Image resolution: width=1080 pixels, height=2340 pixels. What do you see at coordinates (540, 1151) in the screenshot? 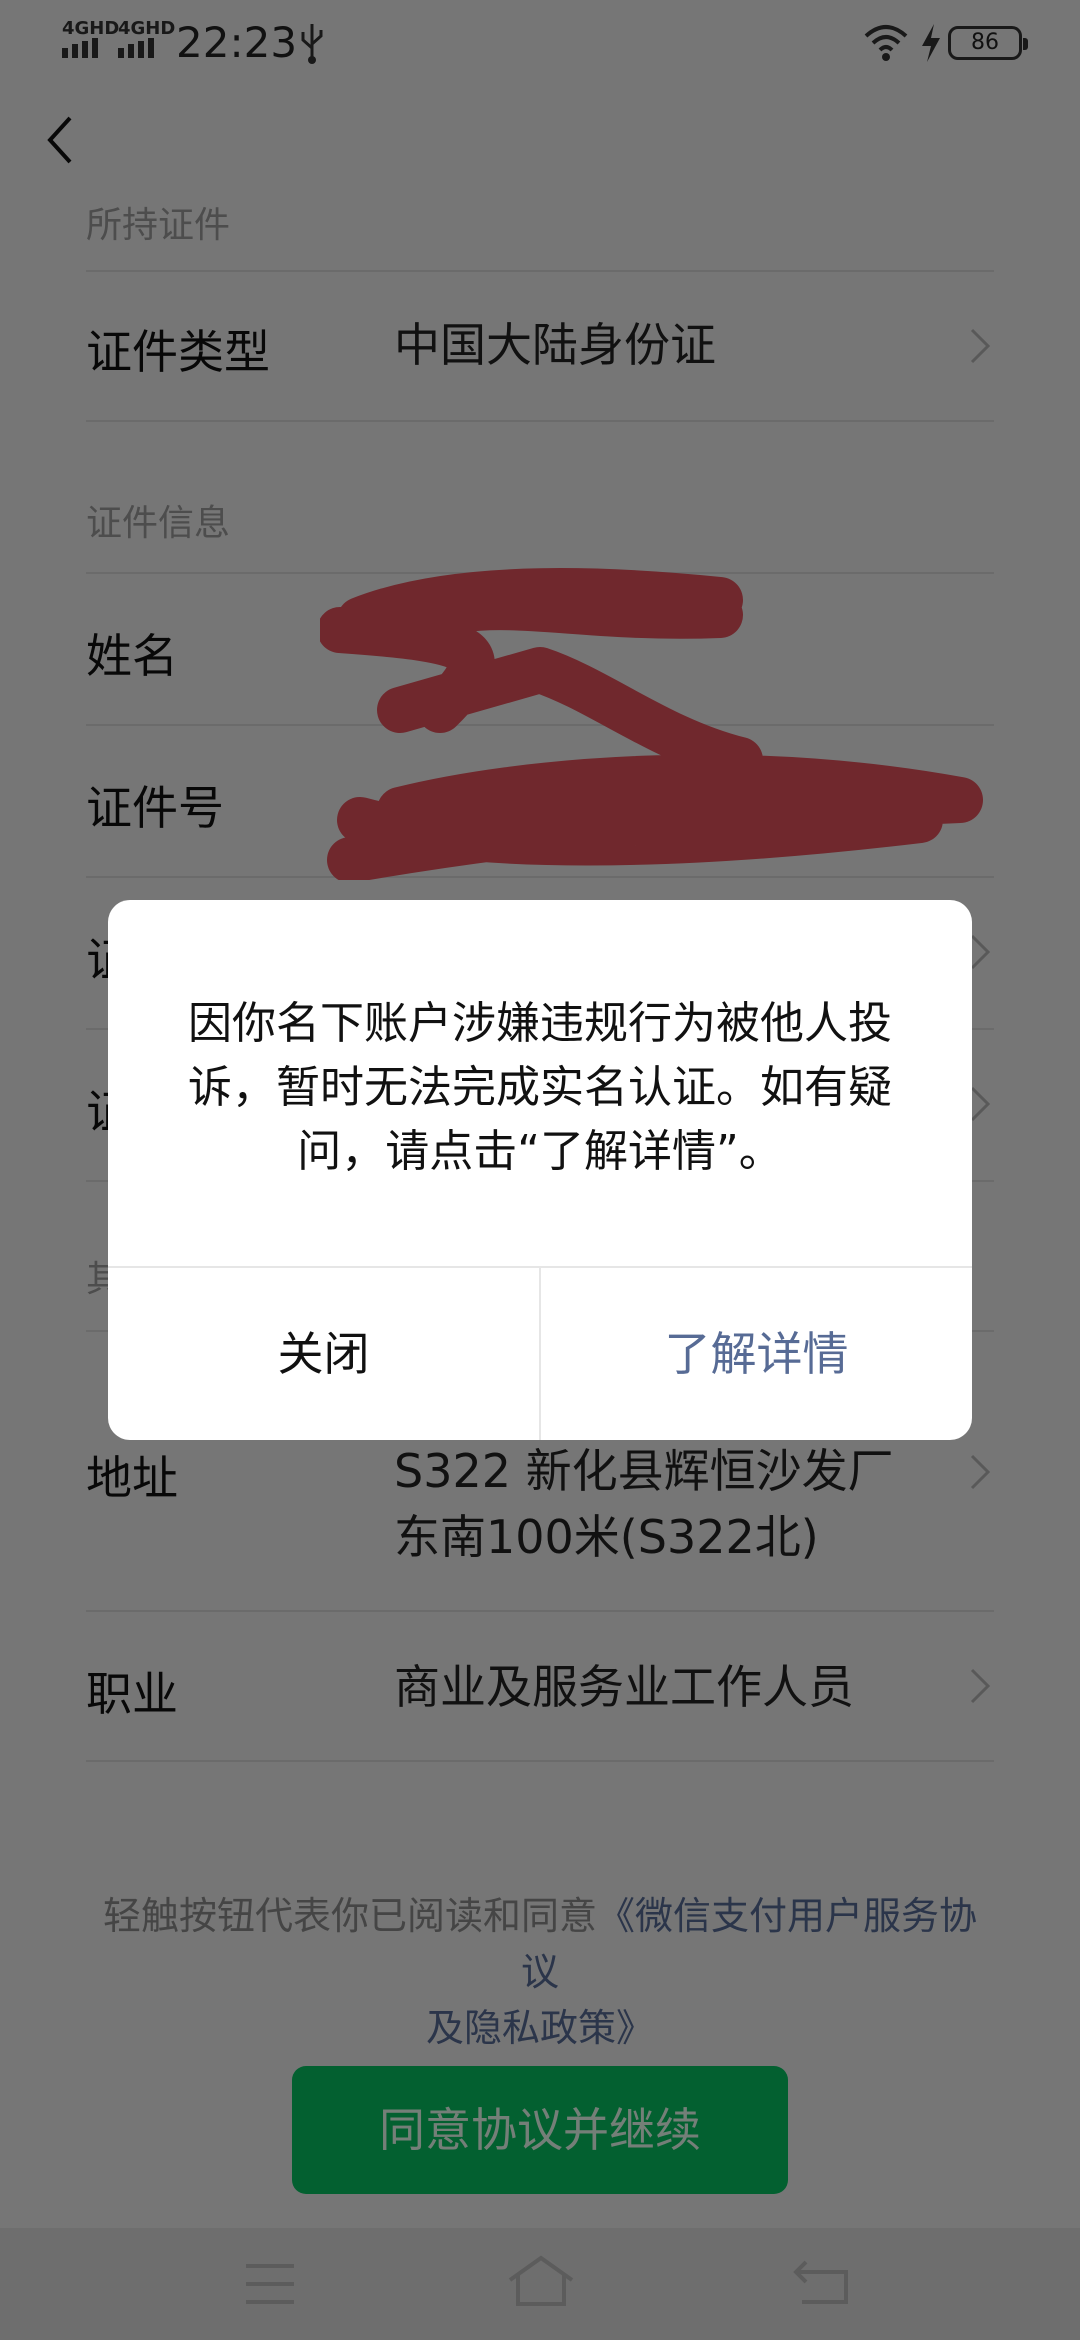
I see `dialog-message-line3: 问，请点击“了解详情”。` at bounding box center [540, 1151].